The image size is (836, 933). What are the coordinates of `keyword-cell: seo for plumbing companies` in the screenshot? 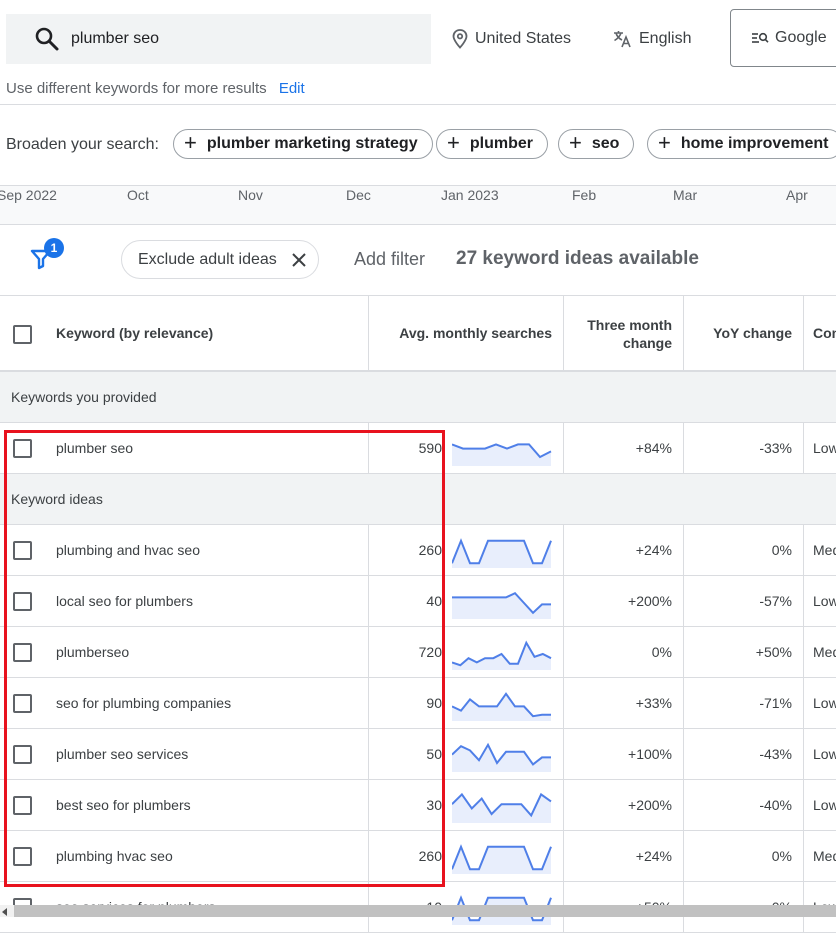 It's located at (144, 703).